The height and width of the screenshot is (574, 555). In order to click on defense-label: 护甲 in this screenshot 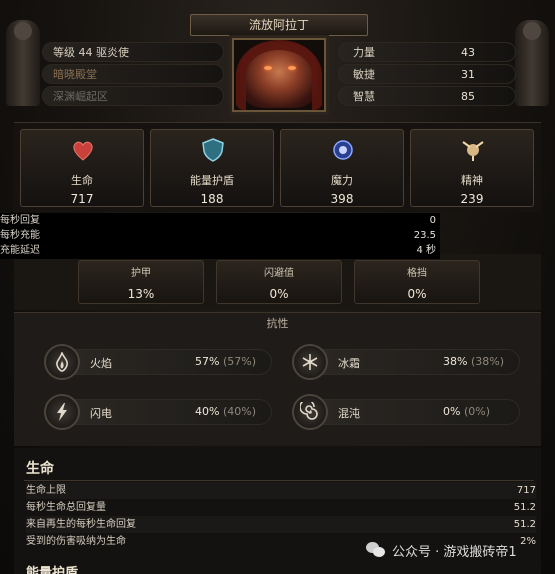, I will do `click(141, 273)`.